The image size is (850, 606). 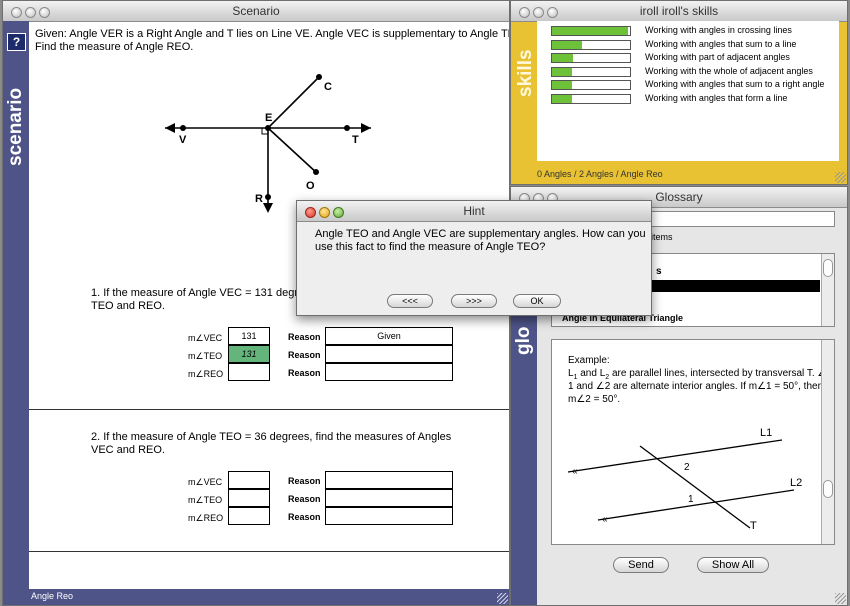 I want to click on example-title: Example:, so click(x=589, y=360).